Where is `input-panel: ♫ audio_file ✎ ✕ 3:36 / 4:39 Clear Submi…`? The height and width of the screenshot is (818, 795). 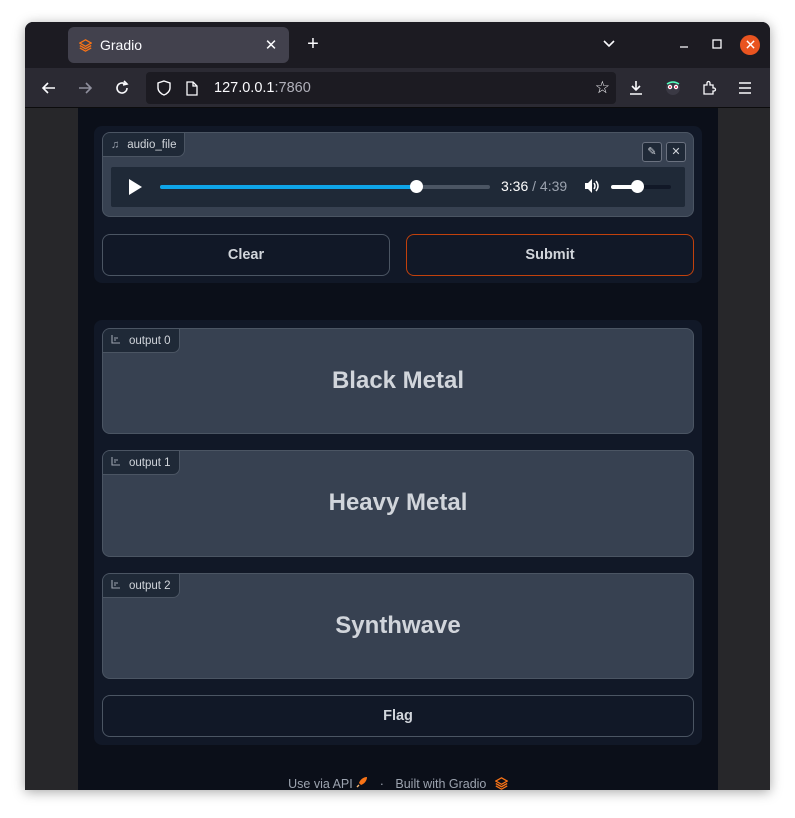
input-panel: ♫ audio_file ✎ ✕ 3:36 / 4:39 Clear Submi… is located at coordinates (398, 204).